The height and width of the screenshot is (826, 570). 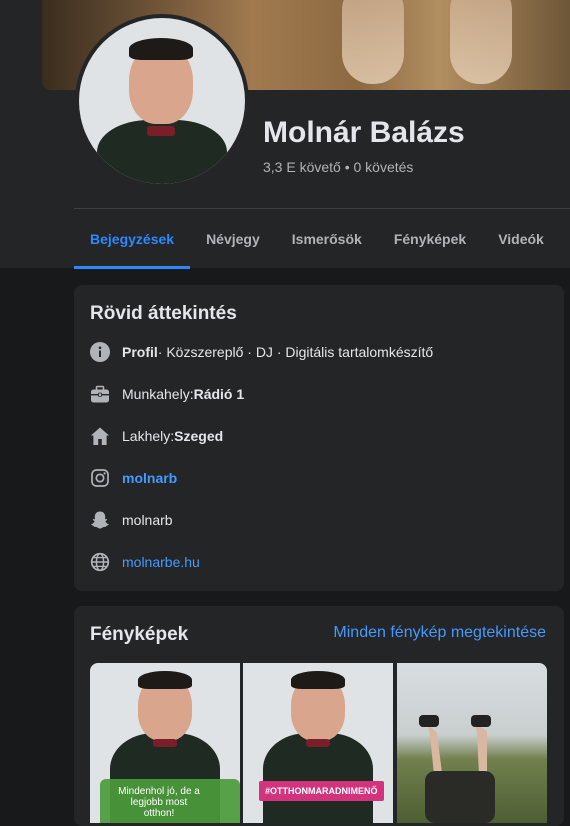 What do you see at coordinates (327, 239) in the screenshot?
I see `tab-friends: Ismerősök` at bounding box center [327, 239].